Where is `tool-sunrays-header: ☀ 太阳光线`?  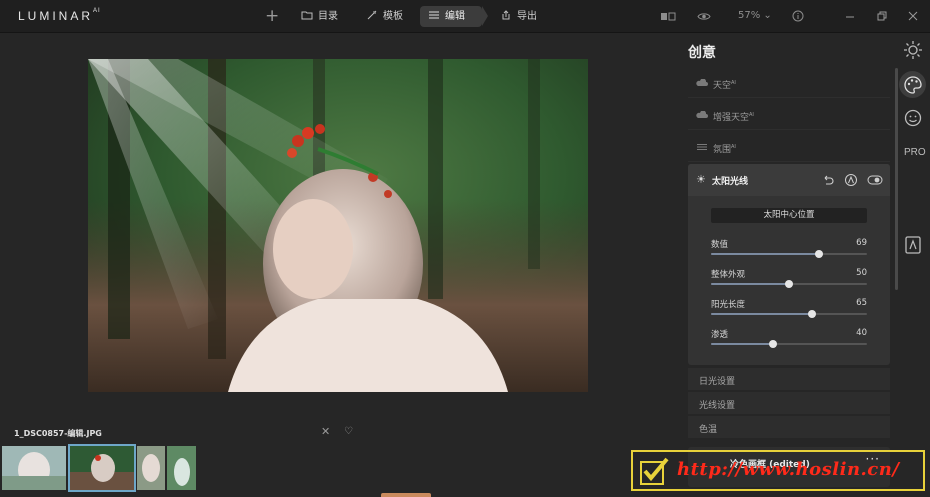 tool-sunrays-header: ☀ 太阳光线 is located at coordinates (789, 180).